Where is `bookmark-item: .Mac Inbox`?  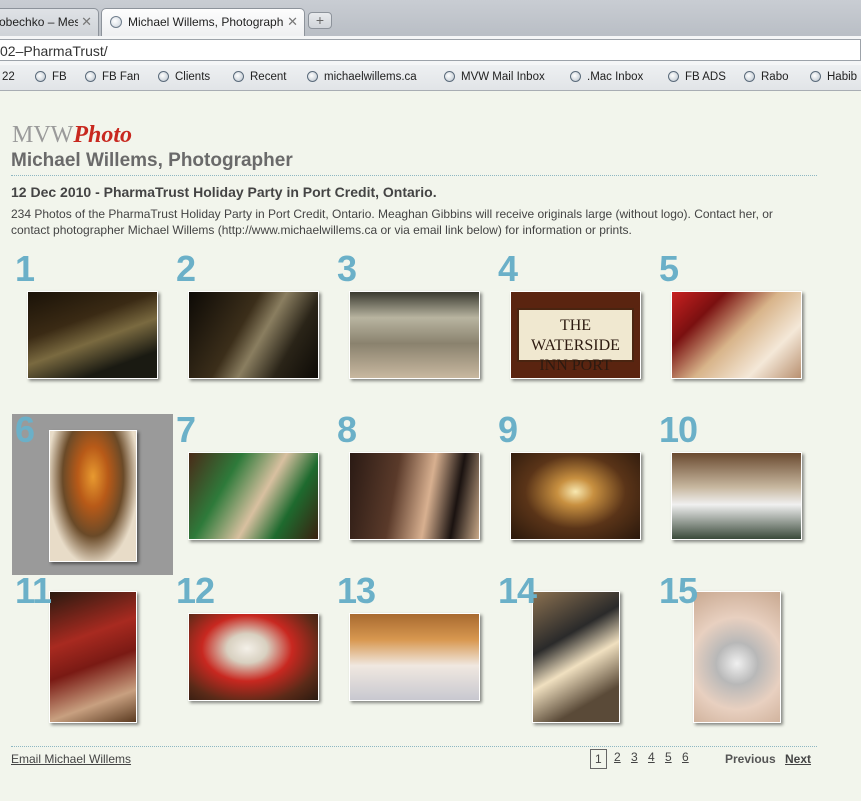 bookmark-item: .Mac Inbox is located at coordinates (606, 77).